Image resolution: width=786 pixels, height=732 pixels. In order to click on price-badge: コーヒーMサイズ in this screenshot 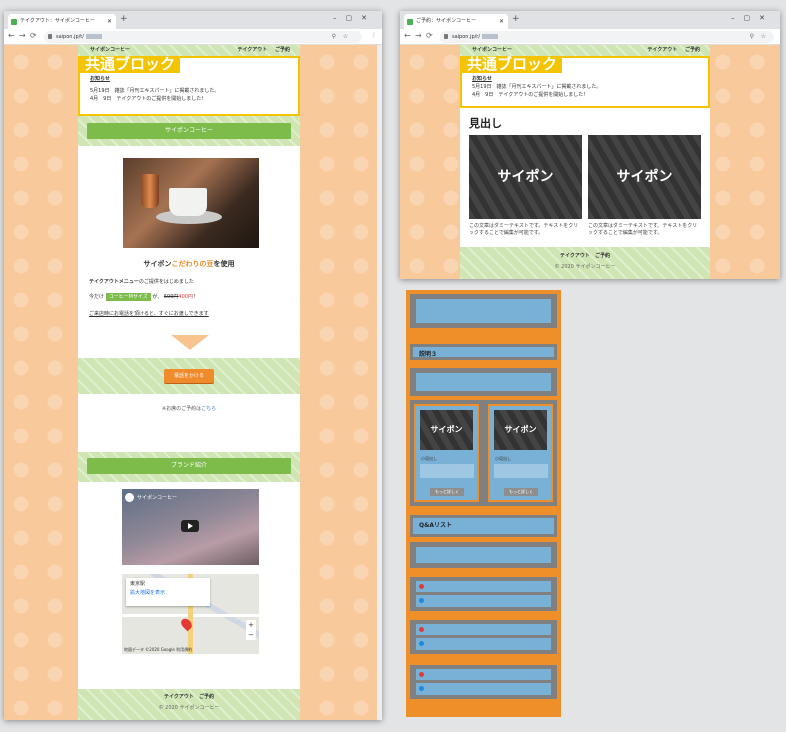, I will do `click(128, 297)`.